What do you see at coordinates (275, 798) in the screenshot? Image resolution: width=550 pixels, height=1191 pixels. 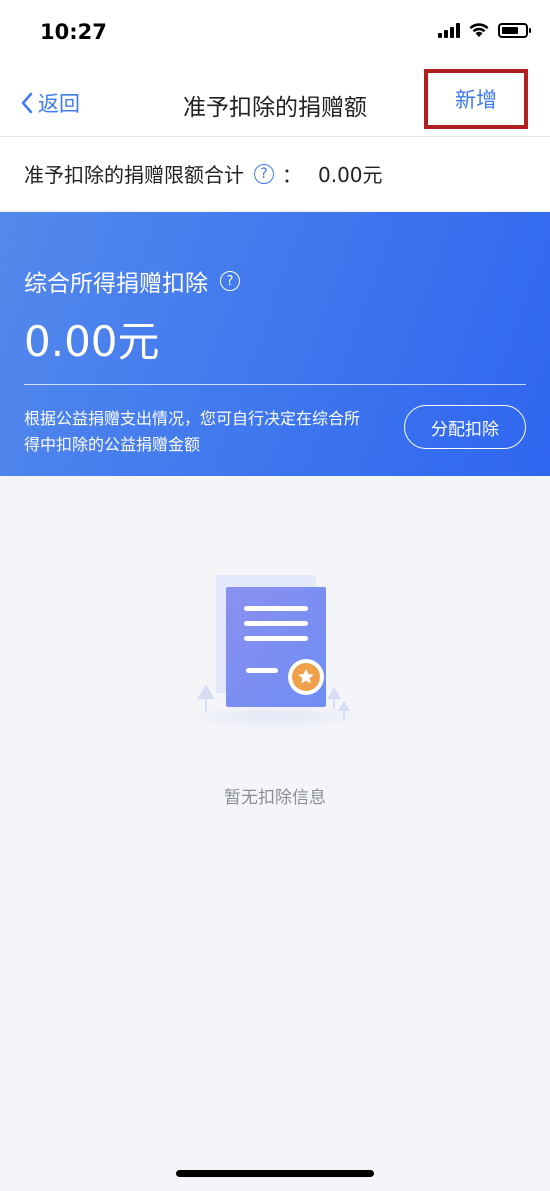 I see `empty-state-text: 暂无扣除信息` at bounding box center [275, 798].